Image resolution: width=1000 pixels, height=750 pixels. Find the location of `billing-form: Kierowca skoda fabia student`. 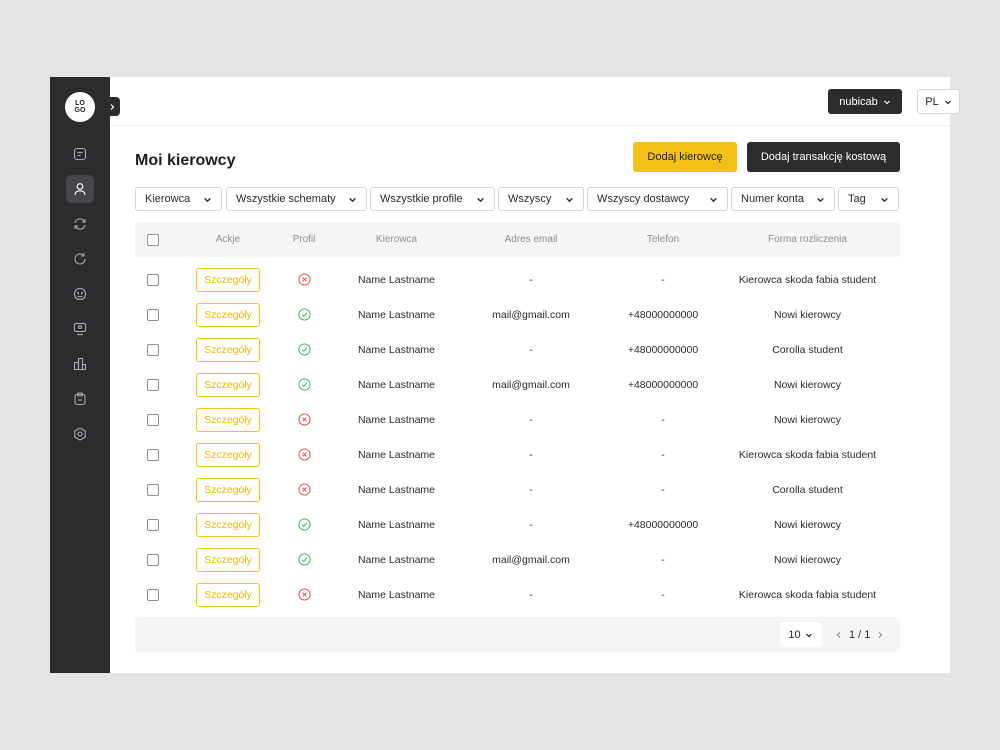

billing-form: Kierowca skoda fabia student is located at coordinates (807, 594).